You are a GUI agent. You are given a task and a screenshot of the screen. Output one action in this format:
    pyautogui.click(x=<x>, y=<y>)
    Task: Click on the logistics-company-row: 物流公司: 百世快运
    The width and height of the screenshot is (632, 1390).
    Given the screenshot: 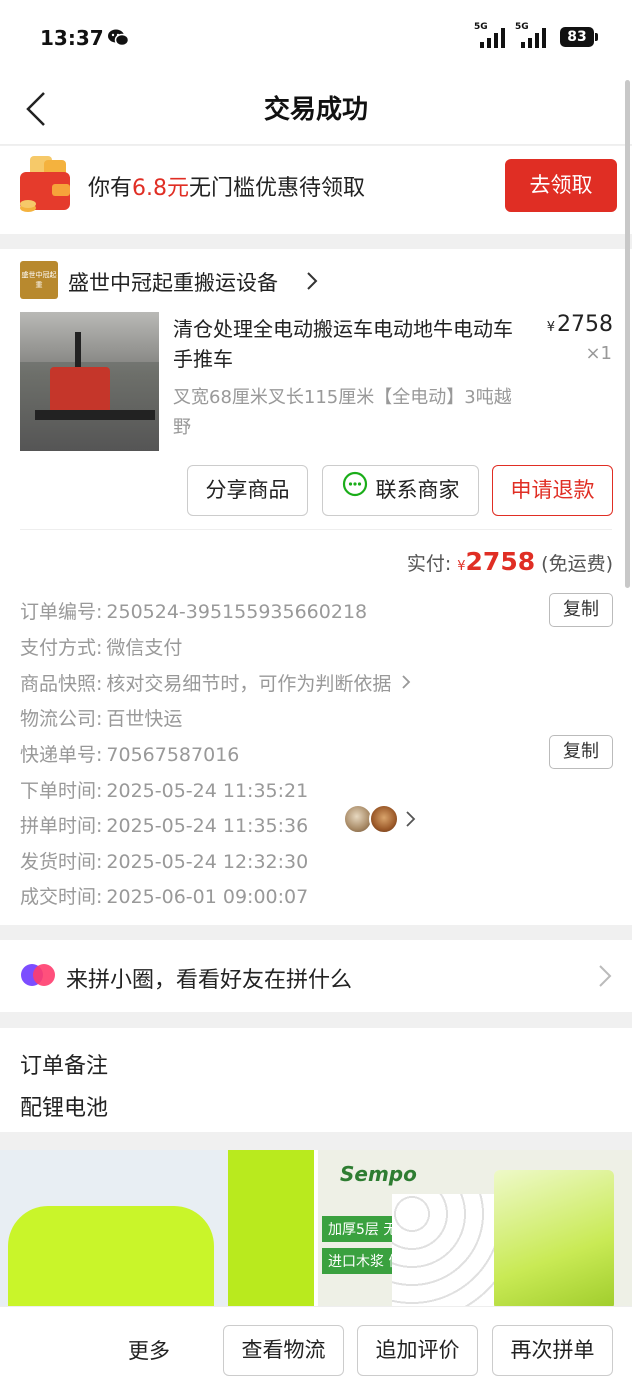 What is the action you would take?
    pyautogui.click(x=101, y=717)
    